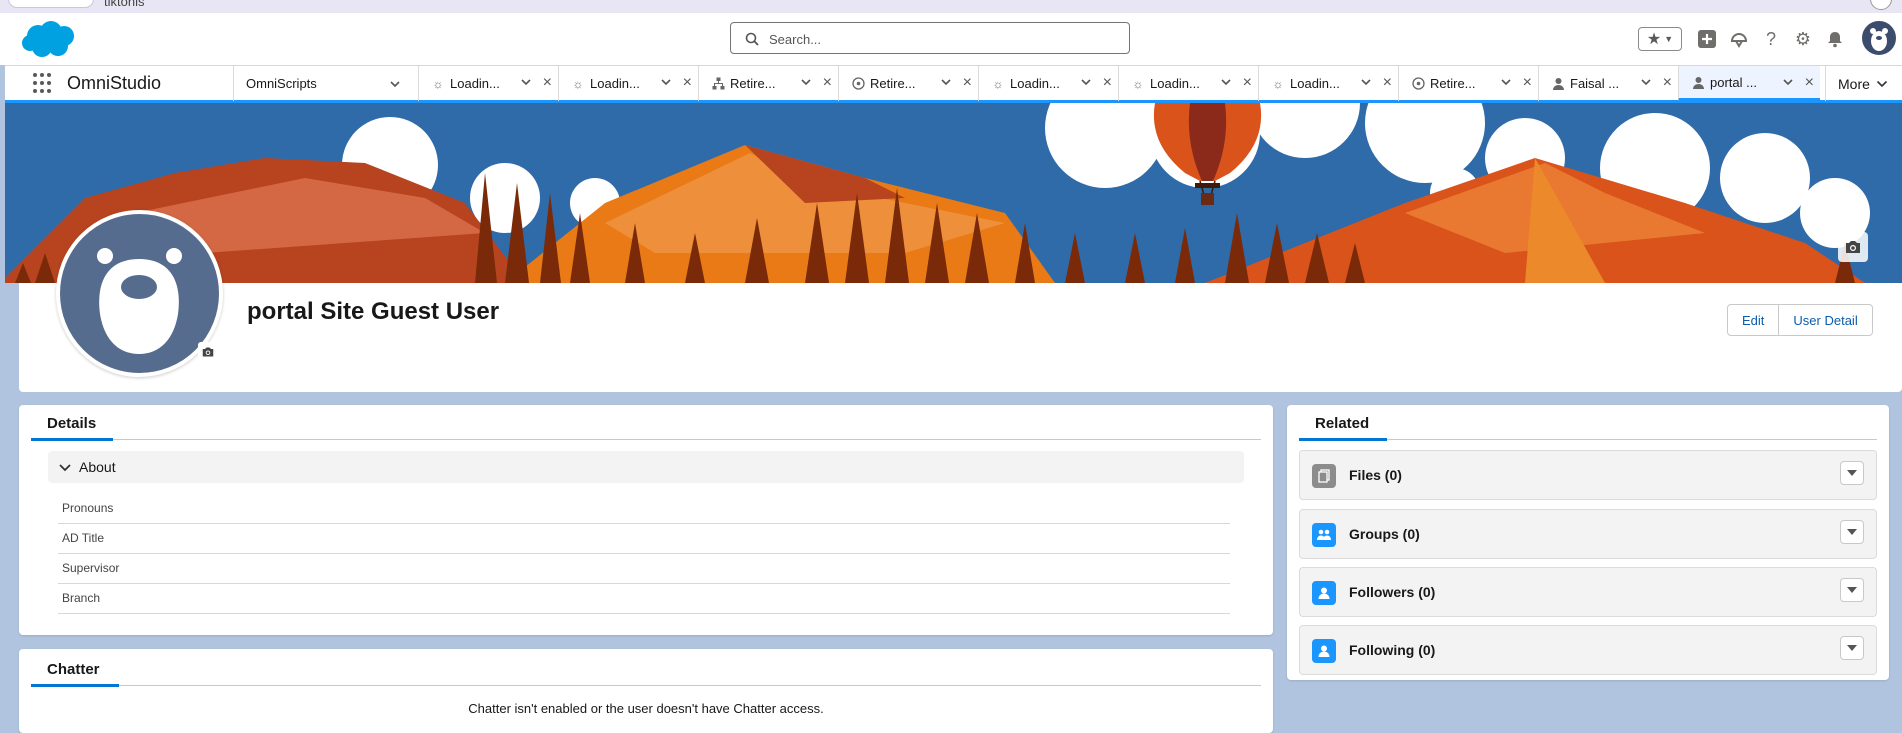 This screenshot has height=733, width=1902. I want to click on workspace-tab-10-active: portal ... ×, so click(1749, 83).